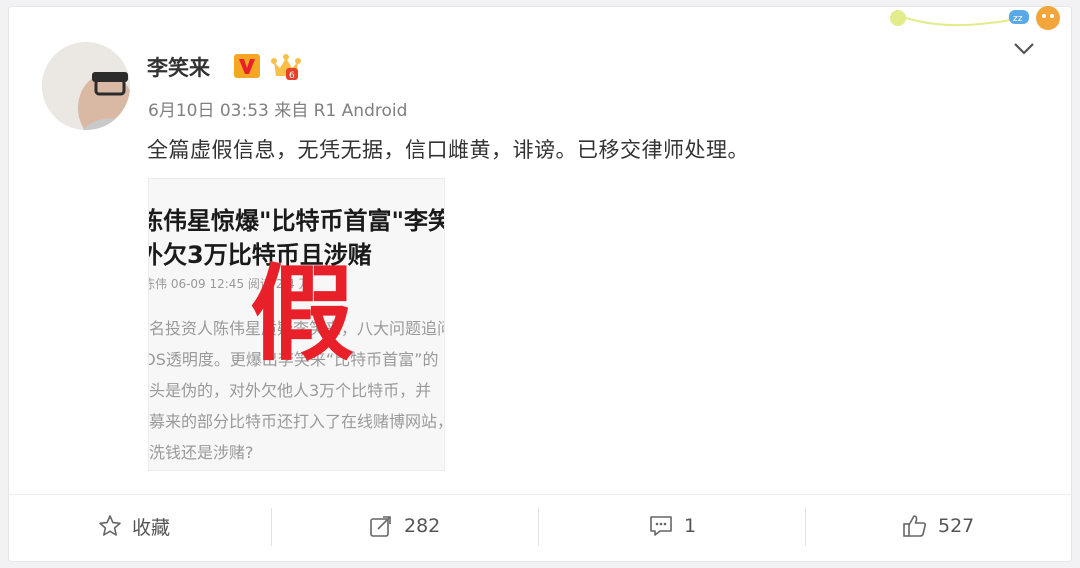 Image resolution: width=1080 pixels, height=568 pixels. I want to click on star-icon, so click(110, 525).